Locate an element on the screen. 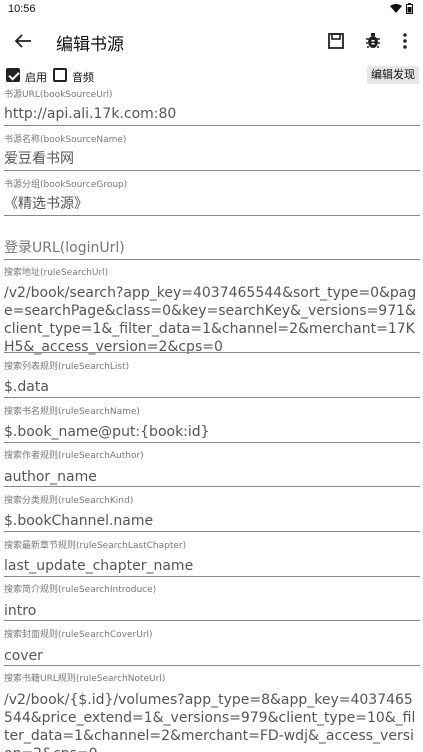  audio-checkbox is located at coordinates (60, 75).